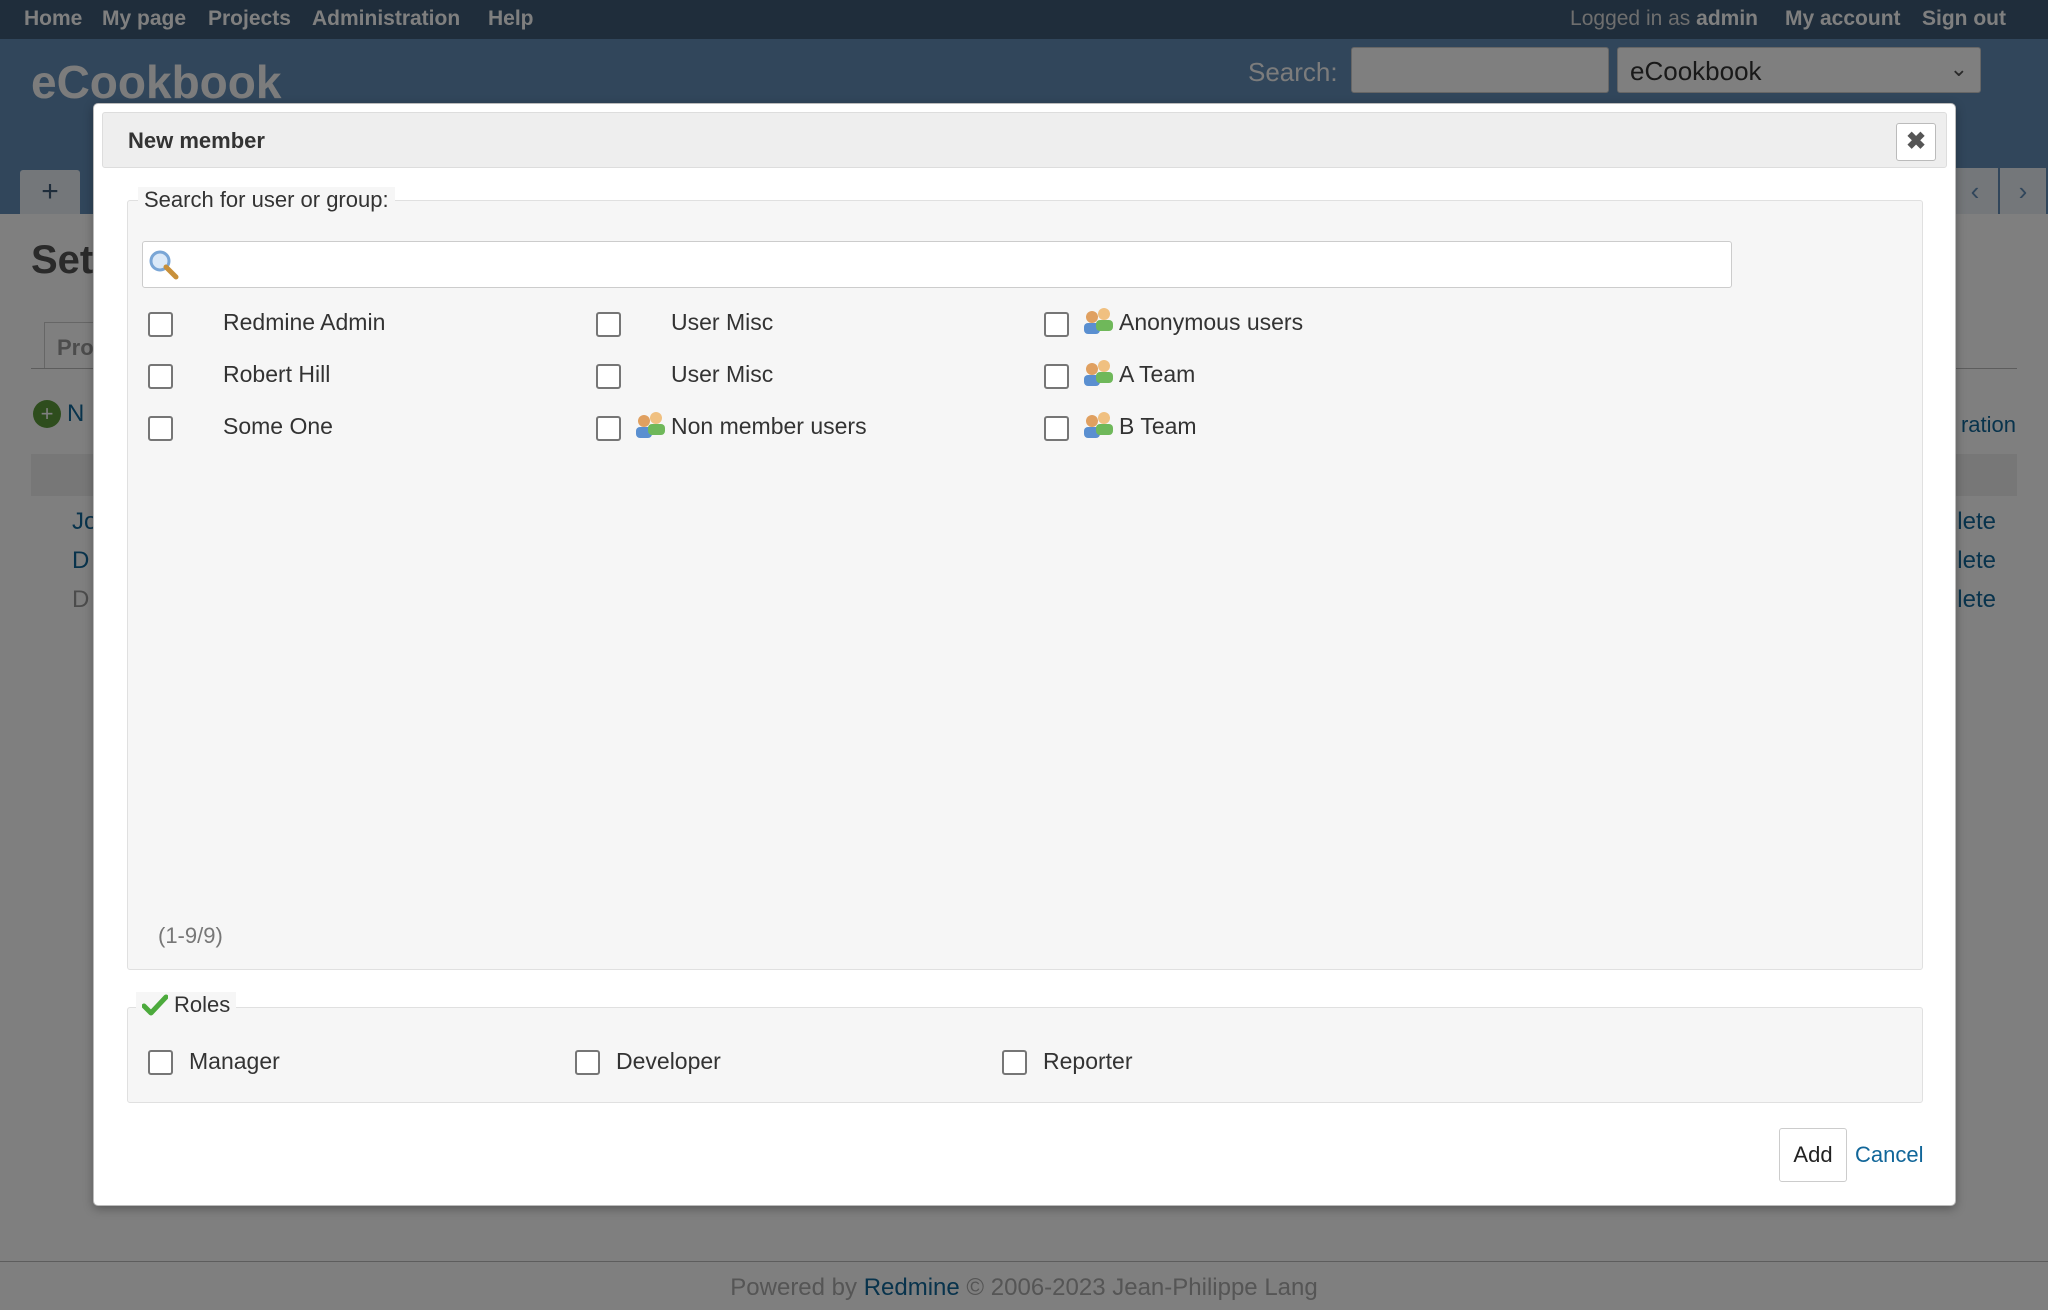  Describe the element at coordinates (276, 374) in the screenshot. I see `principal-label: Robert Hill` at that location.